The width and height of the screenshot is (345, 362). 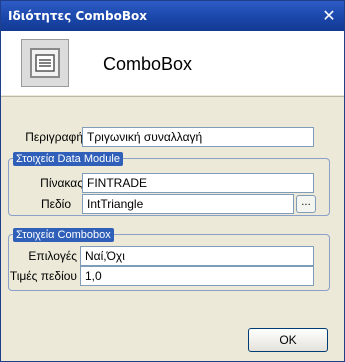 What do you see at coordinates (61, 183) in the screenshot?
I see `table-label: Πίνακας` at bounding box center [61, 183].